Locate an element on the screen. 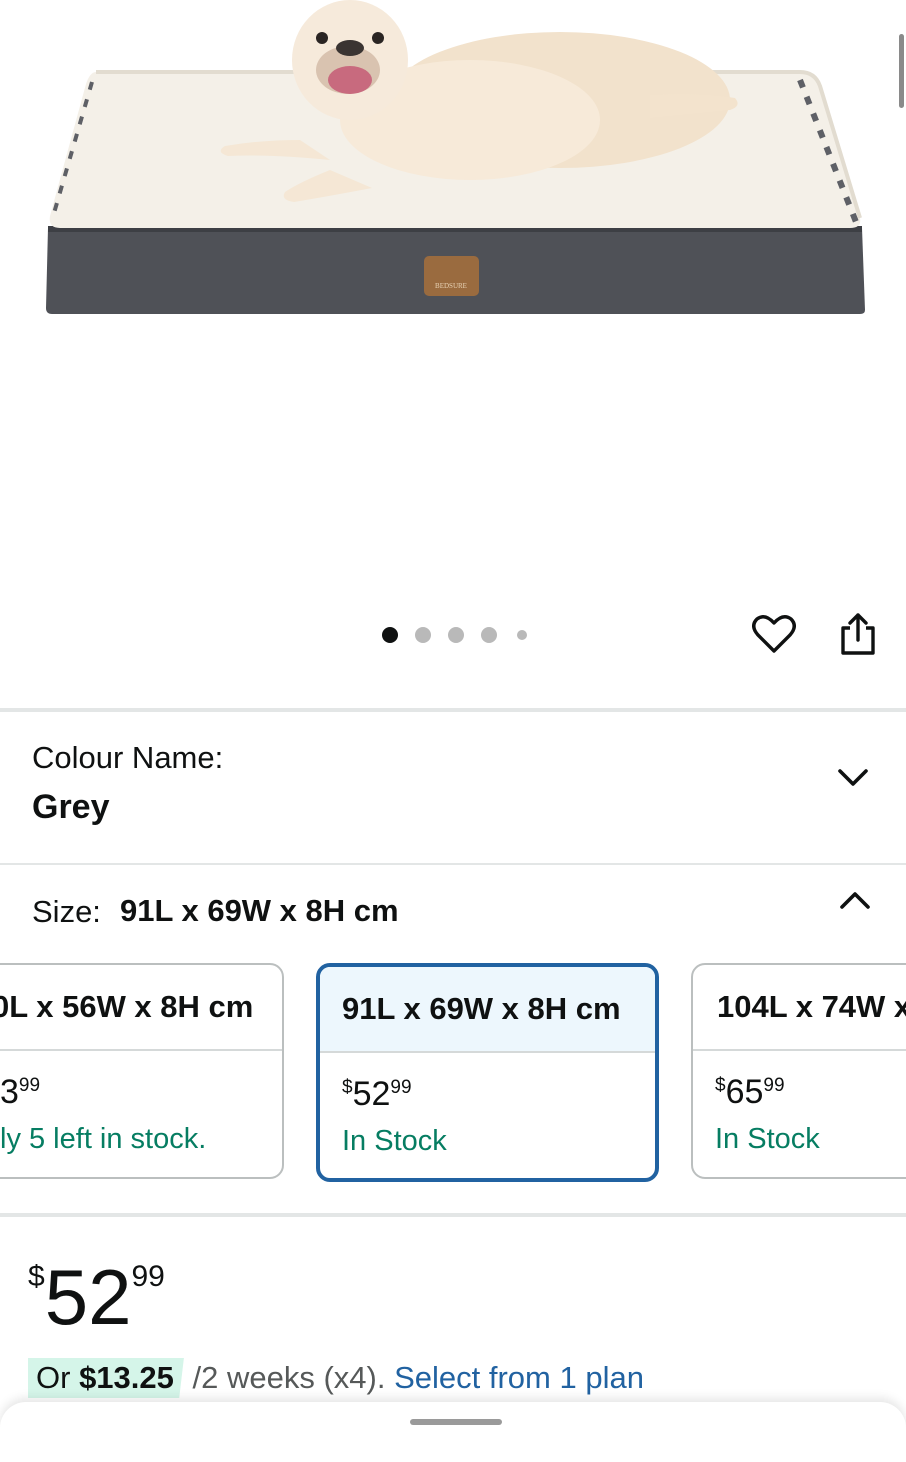  share-icon is located at coordinates (858, 634).